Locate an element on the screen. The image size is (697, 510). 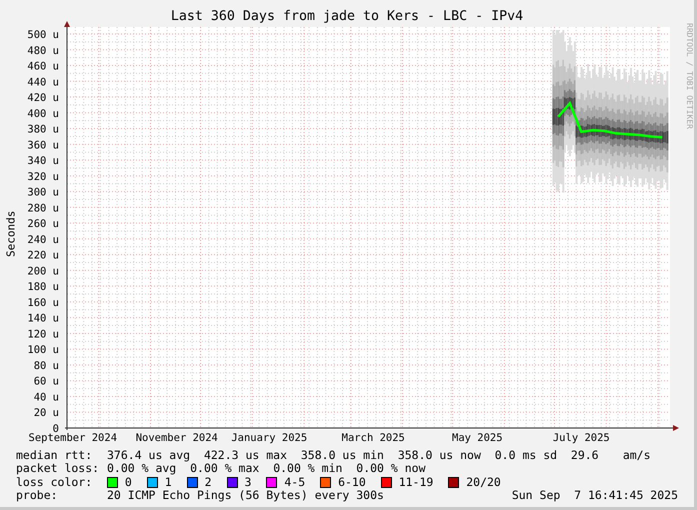
y-tick-label: 280 u is located at coordinates (43, 208).